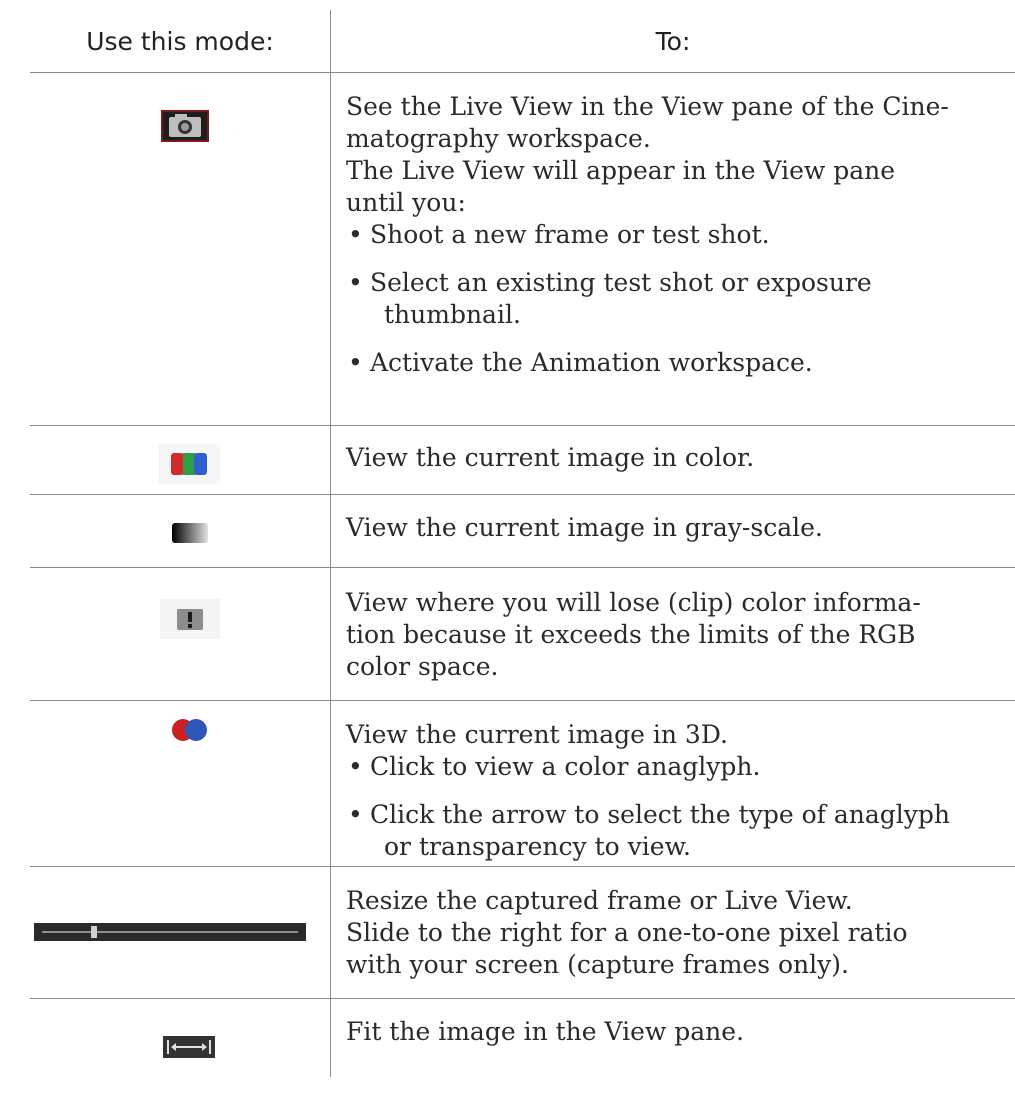 This screenshot has height=1105, width=1015. I want to click on anaglyph-3d-icon, so click(190, 730).